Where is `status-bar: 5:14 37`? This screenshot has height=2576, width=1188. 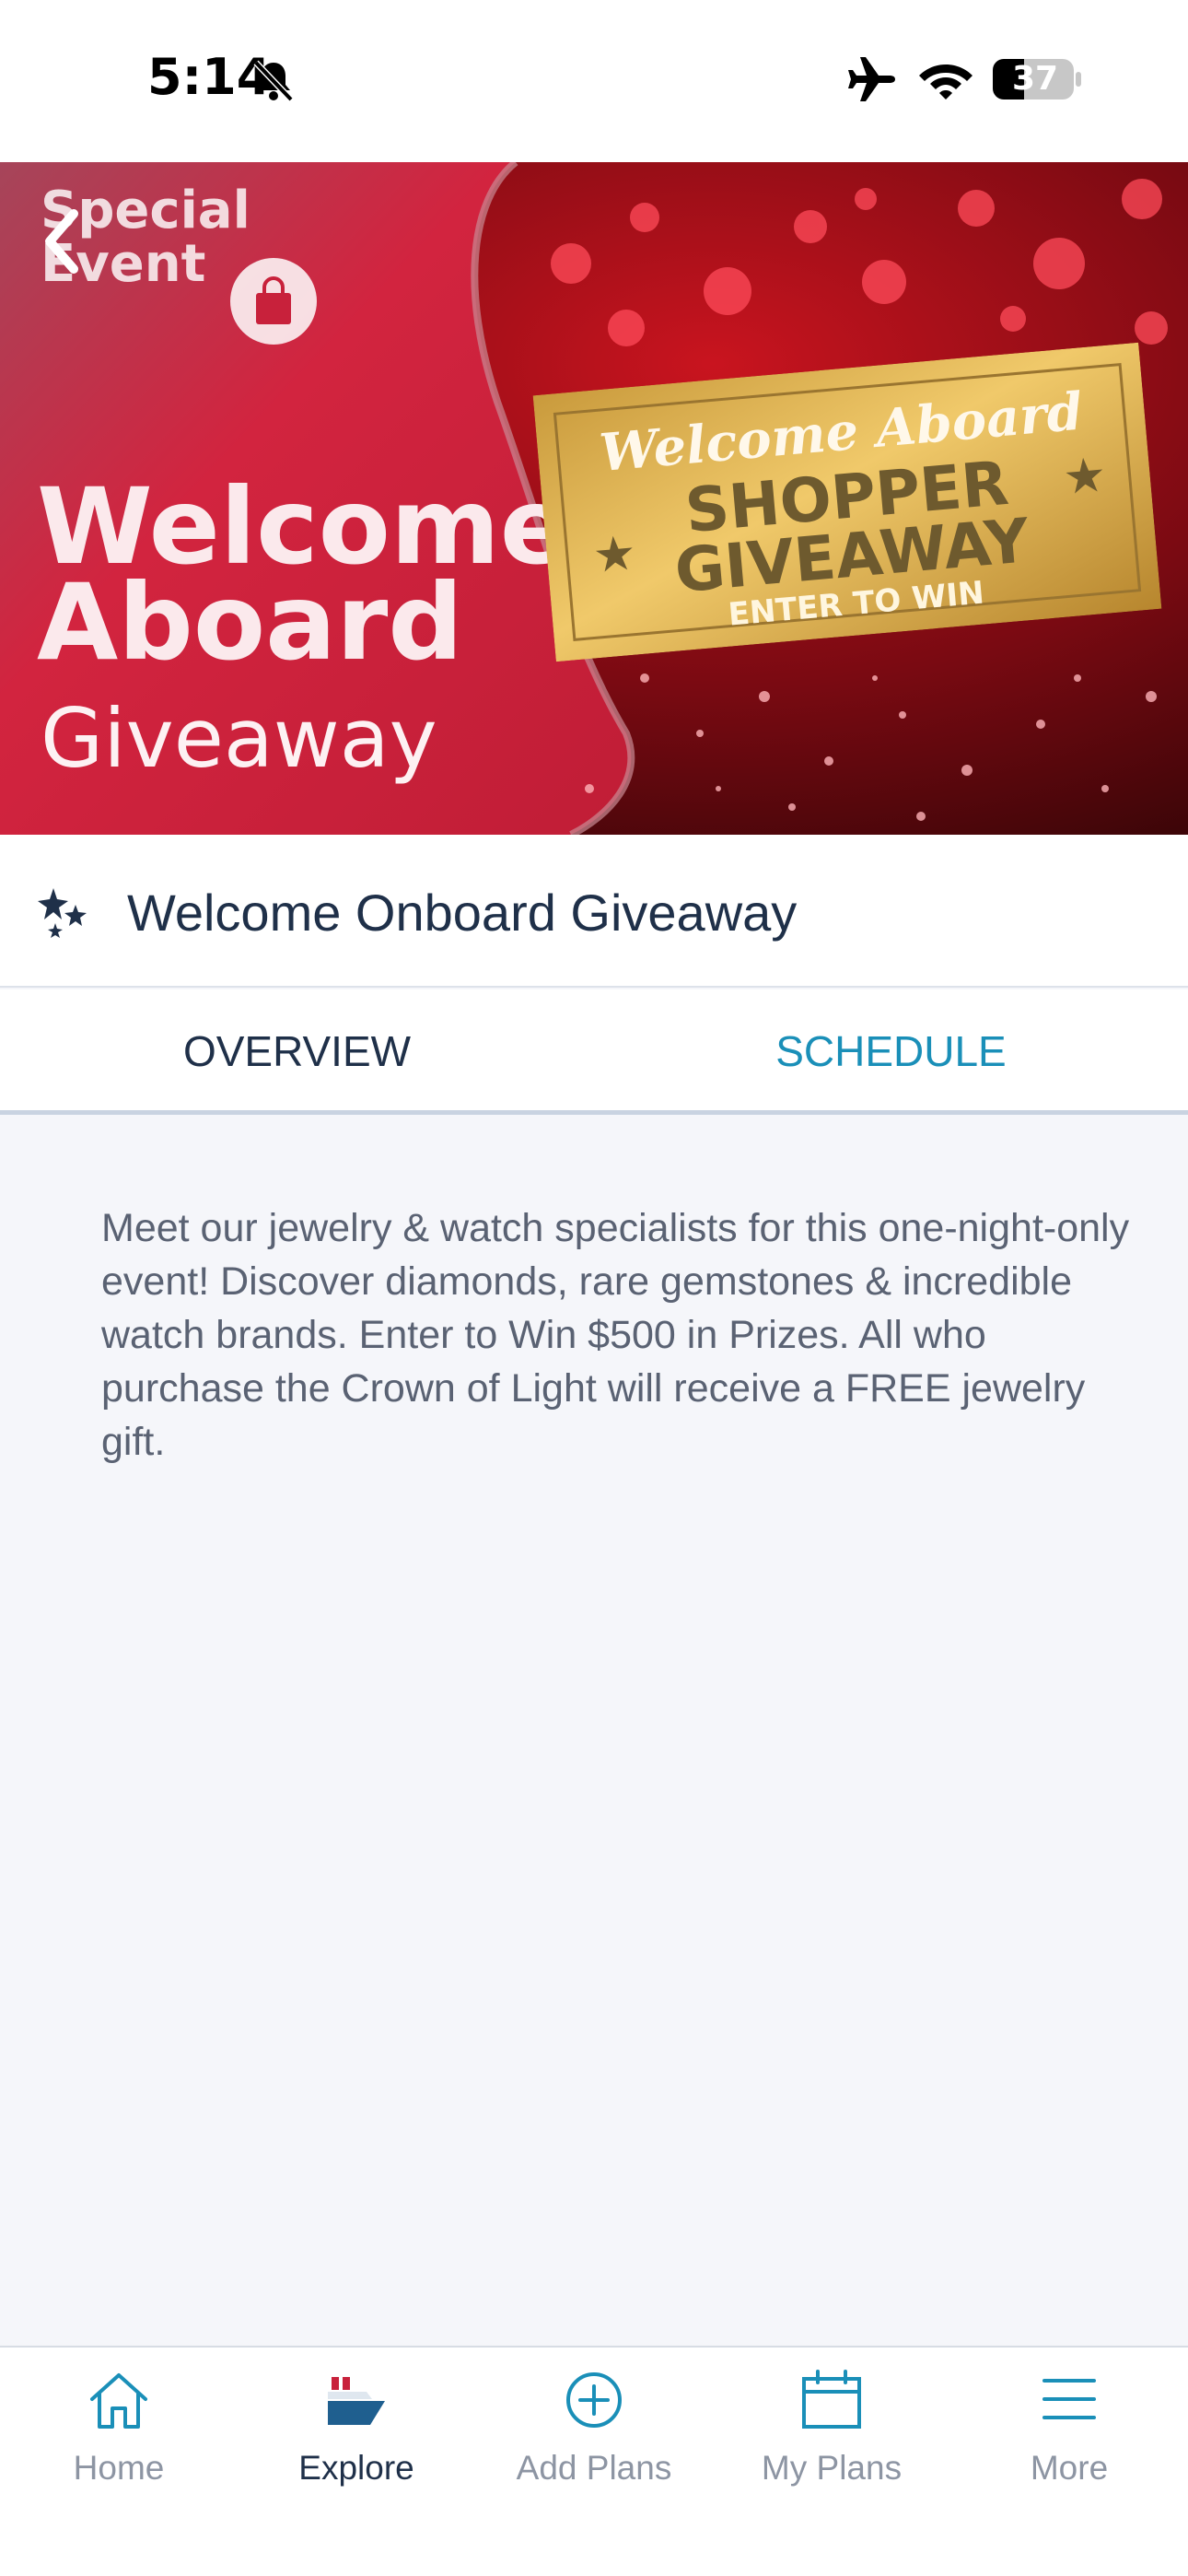 status-bar: 5:14 37 is located at coordinates (594, 81).